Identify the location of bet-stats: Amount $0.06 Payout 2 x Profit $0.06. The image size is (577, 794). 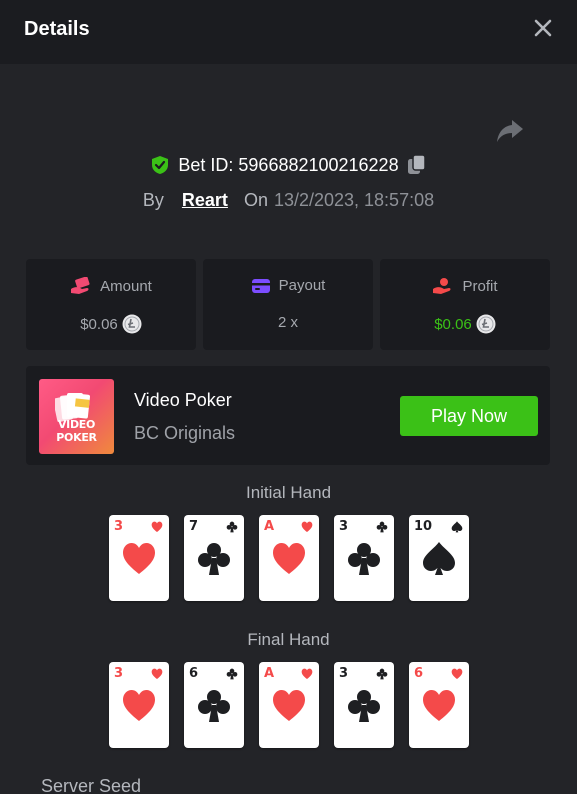
(288, 304).